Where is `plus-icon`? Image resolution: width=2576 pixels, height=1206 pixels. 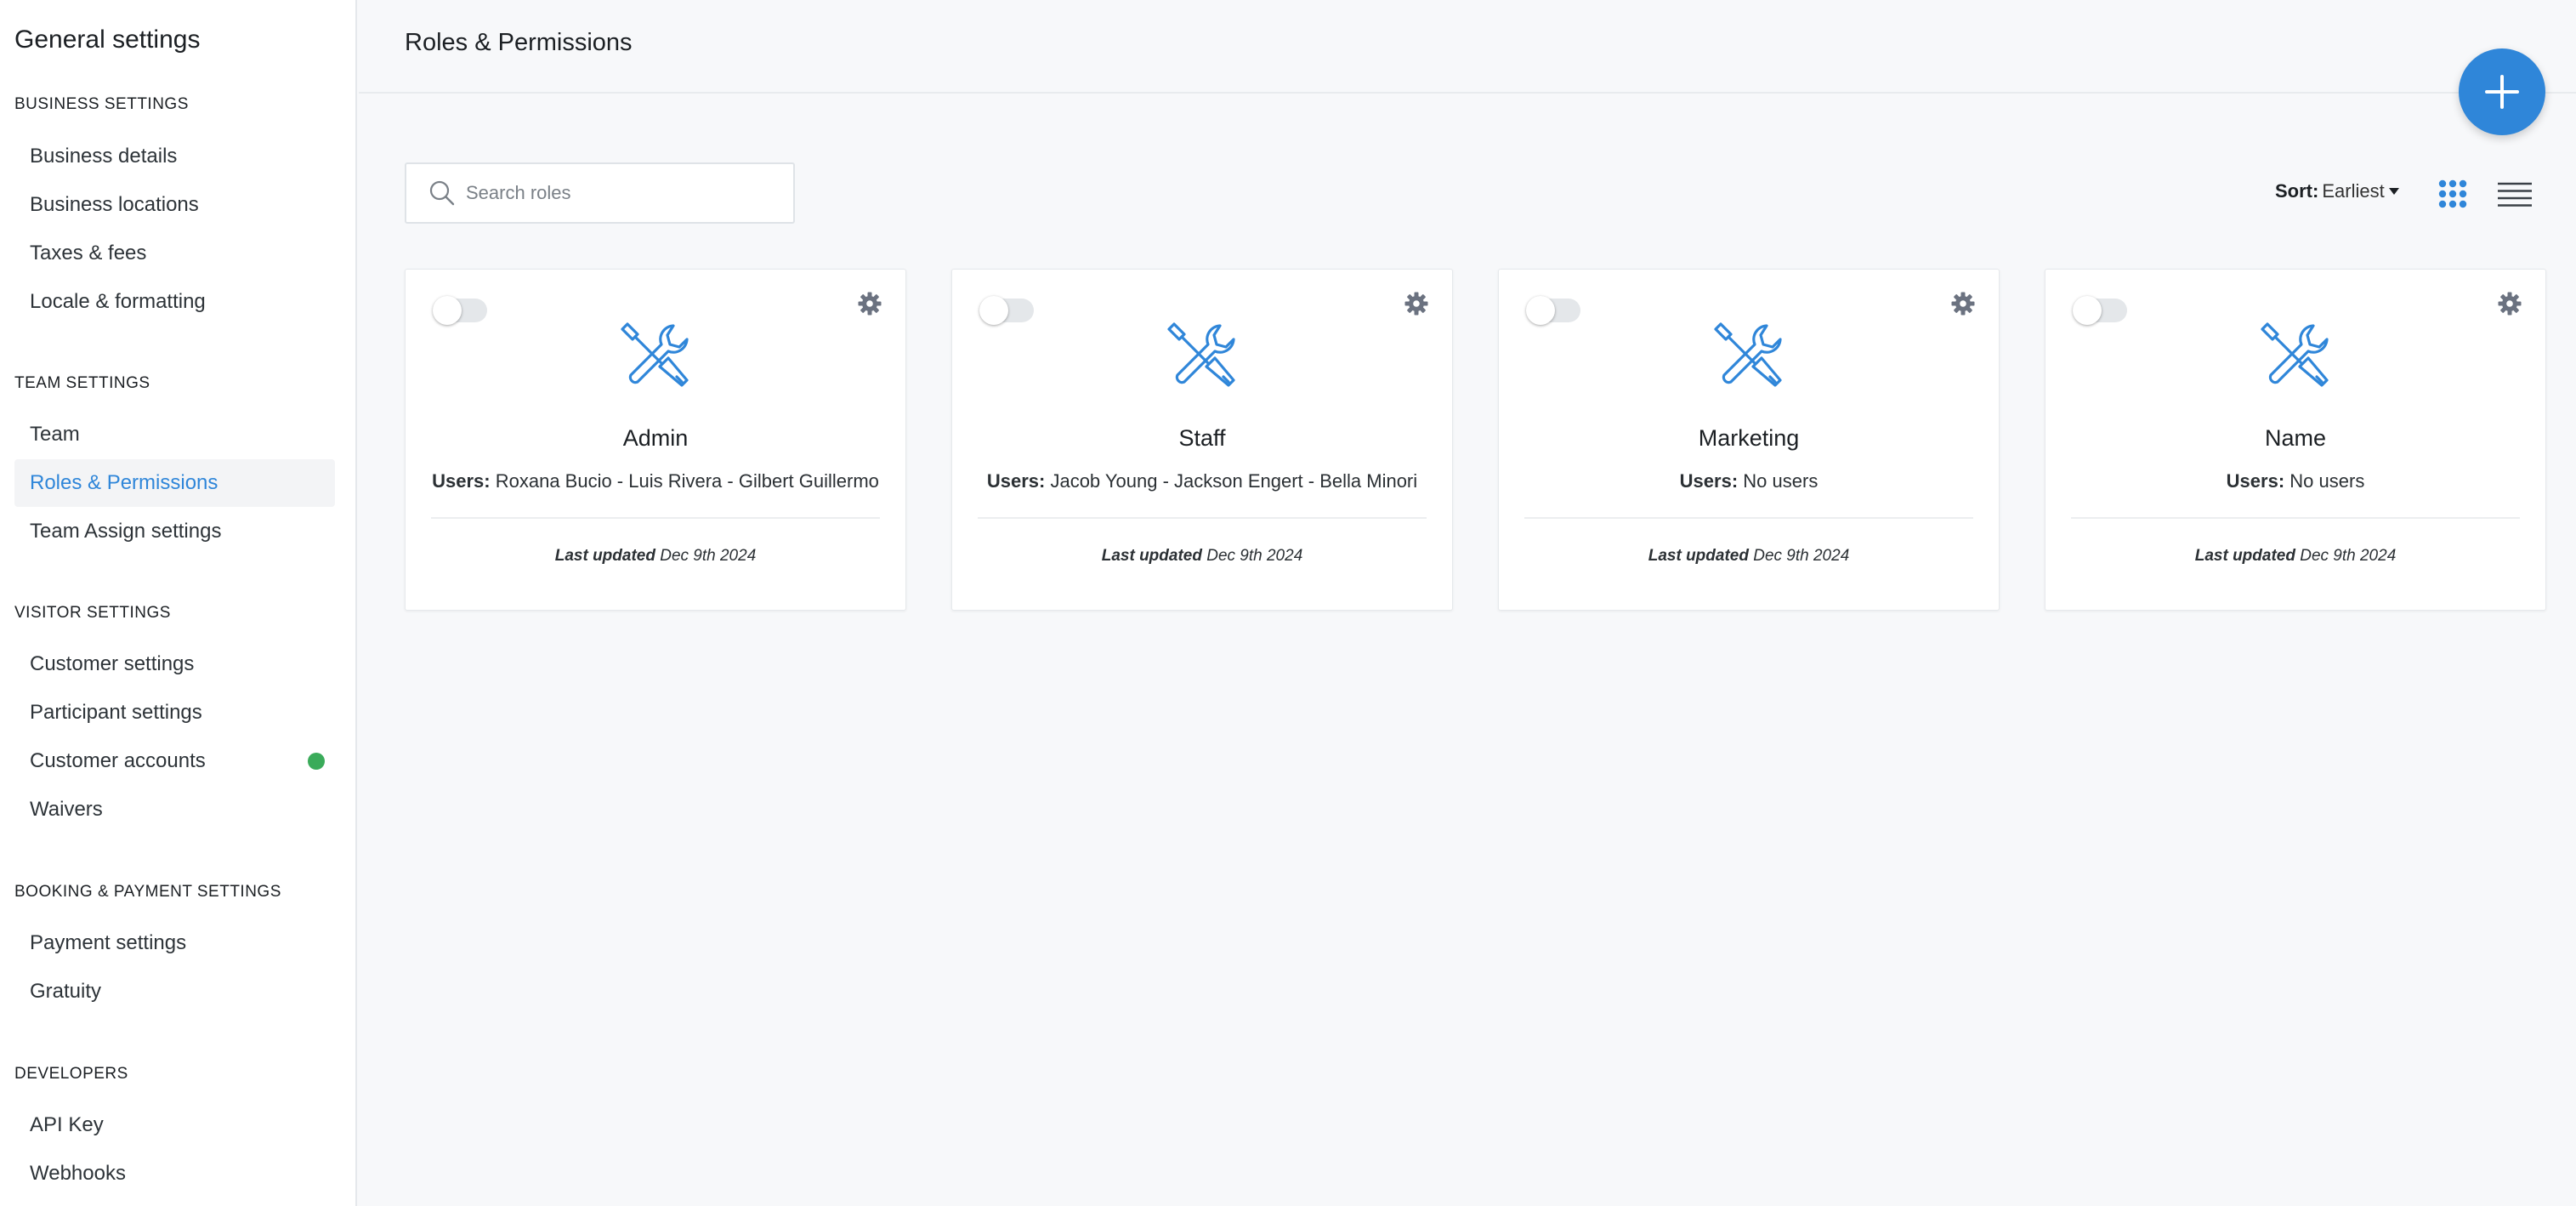
plus-icon is located at coordinates (2502, 92).